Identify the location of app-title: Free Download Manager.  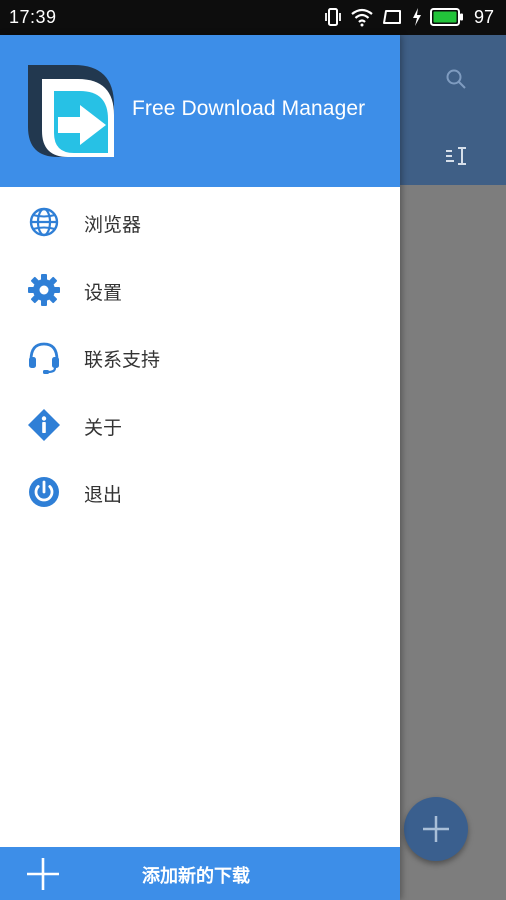
(249, 108).